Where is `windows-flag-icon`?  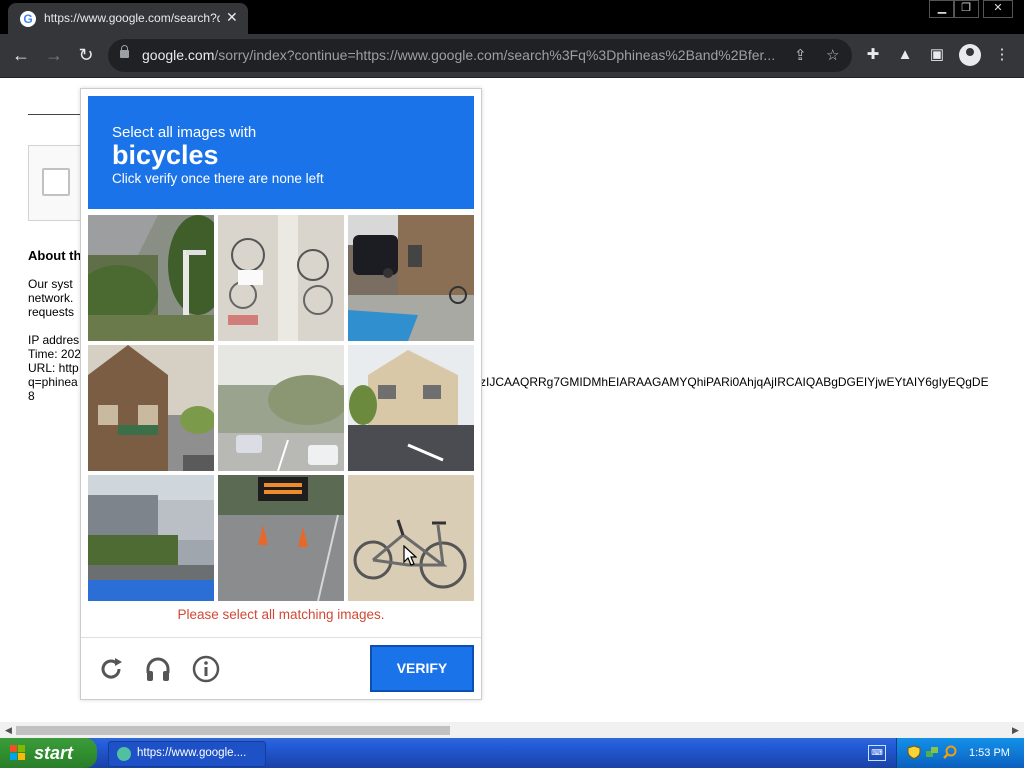 windows-flag-icon is located at coordinates (17, 752).